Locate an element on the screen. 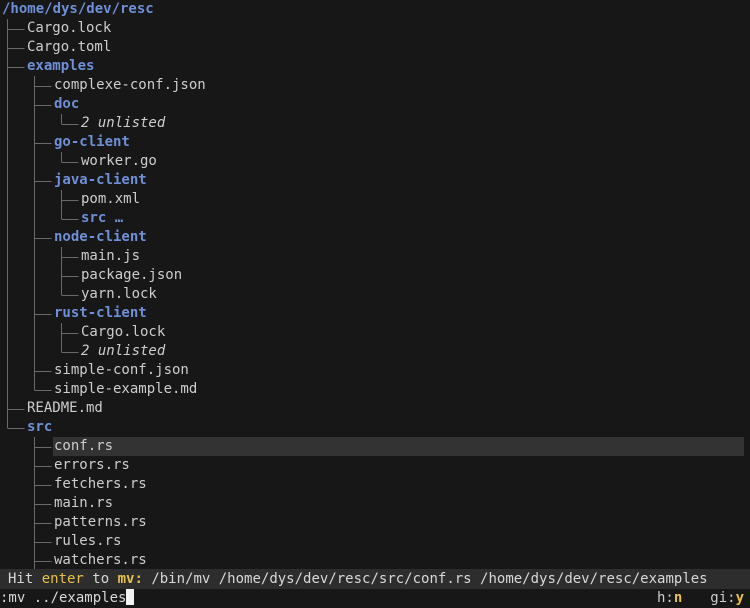  tree-item-name: complexe-conf.json is located at coordinates (130, 85).